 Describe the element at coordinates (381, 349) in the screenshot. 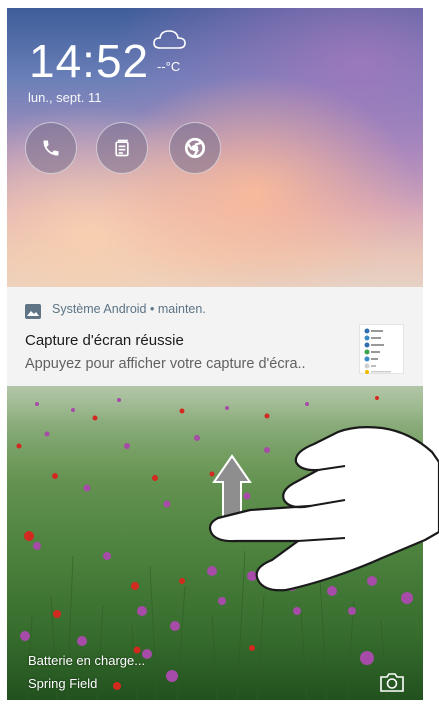

I see `screenshot-thumbnail` at that location.